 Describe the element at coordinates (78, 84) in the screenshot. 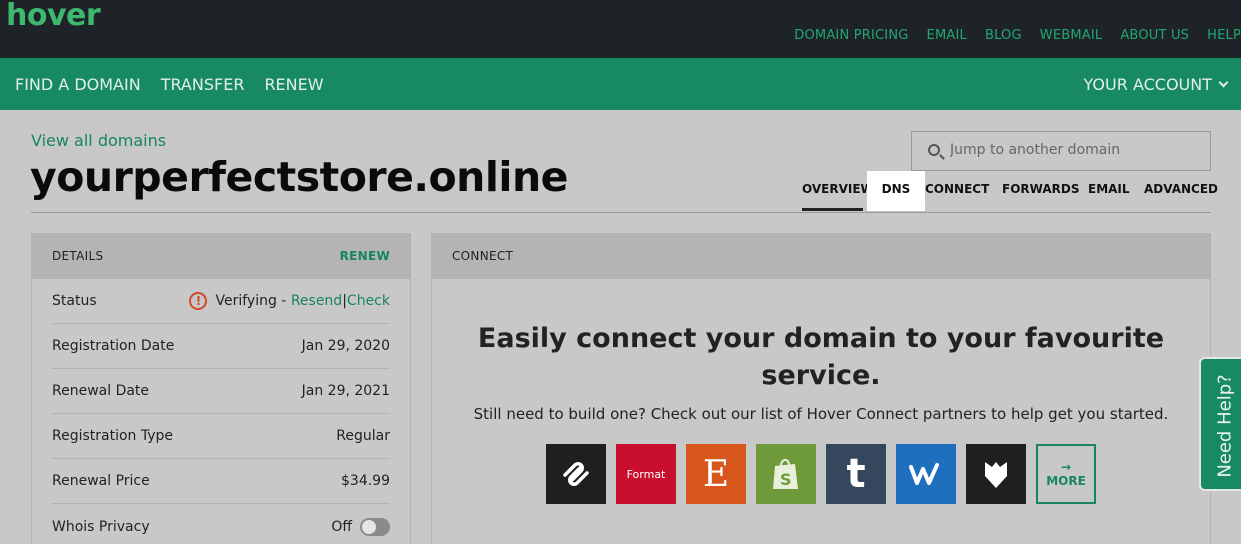

I see `nav-find-domain: FIND A DOMAIN` at that location.